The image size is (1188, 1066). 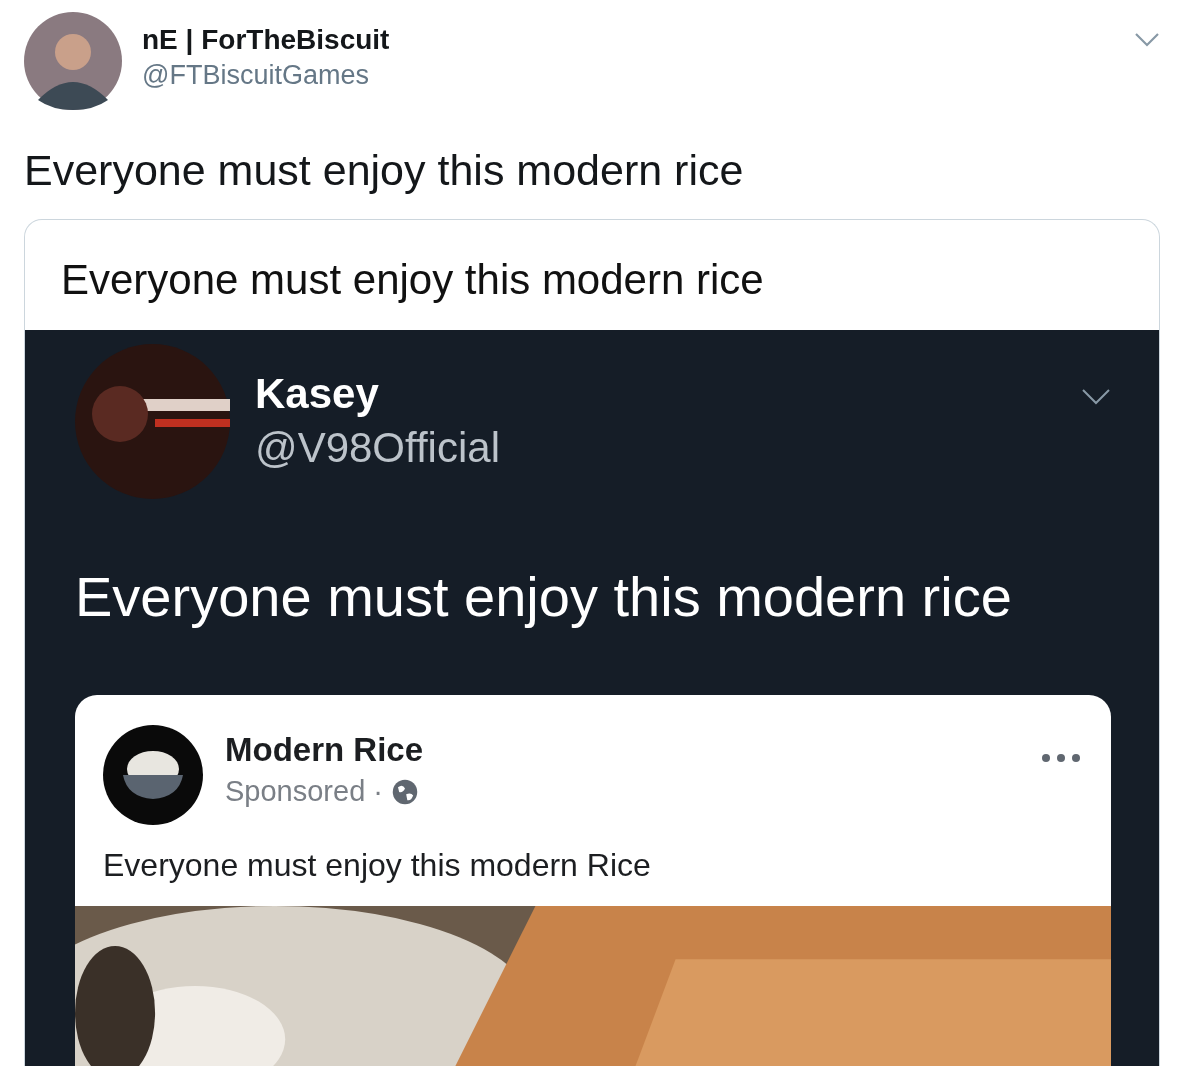 I want to click on bowl-icon, so click(x=153, y=775).